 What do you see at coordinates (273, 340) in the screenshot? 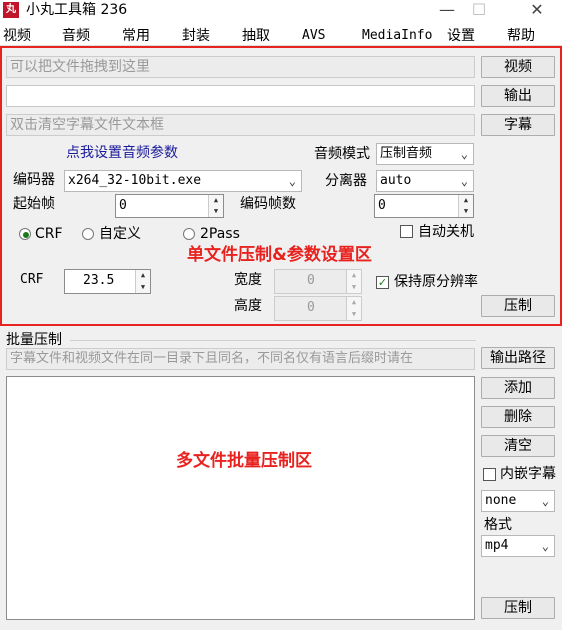
I see `group-divider` at bounding box center [273, 340].